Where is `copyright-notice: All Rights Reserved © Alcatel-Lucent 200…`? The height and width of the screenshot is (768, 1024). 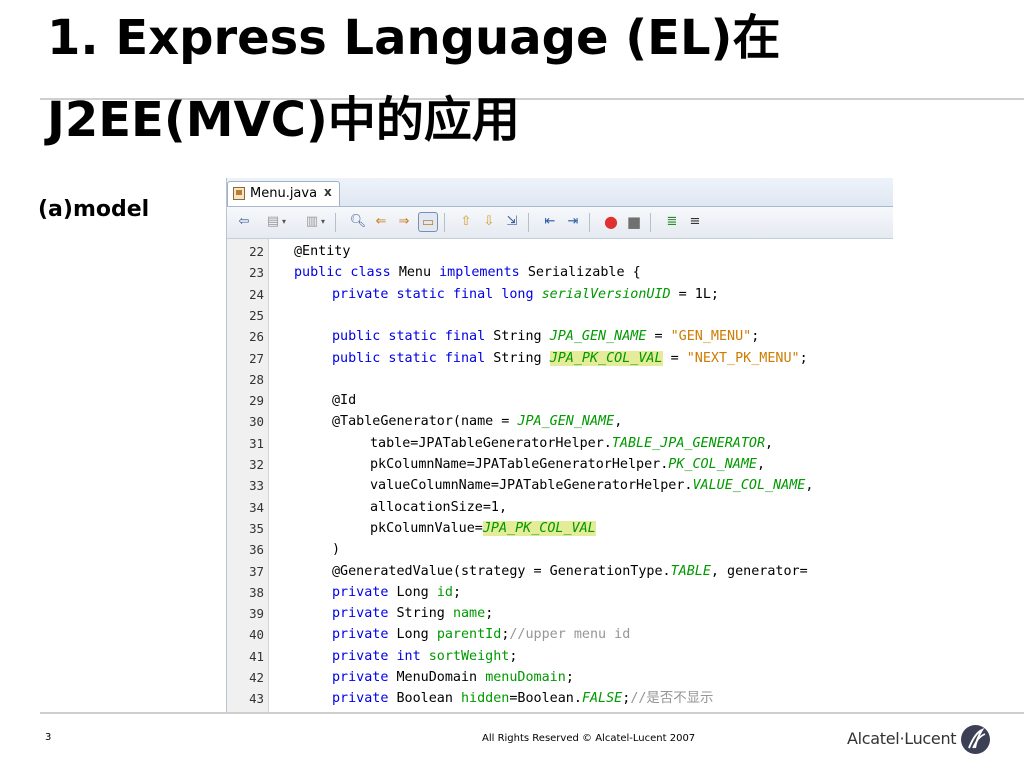 copyright-notice: All Rights Reserved © Alcatel-Lucent 200… is located at coordinates (589, 738).